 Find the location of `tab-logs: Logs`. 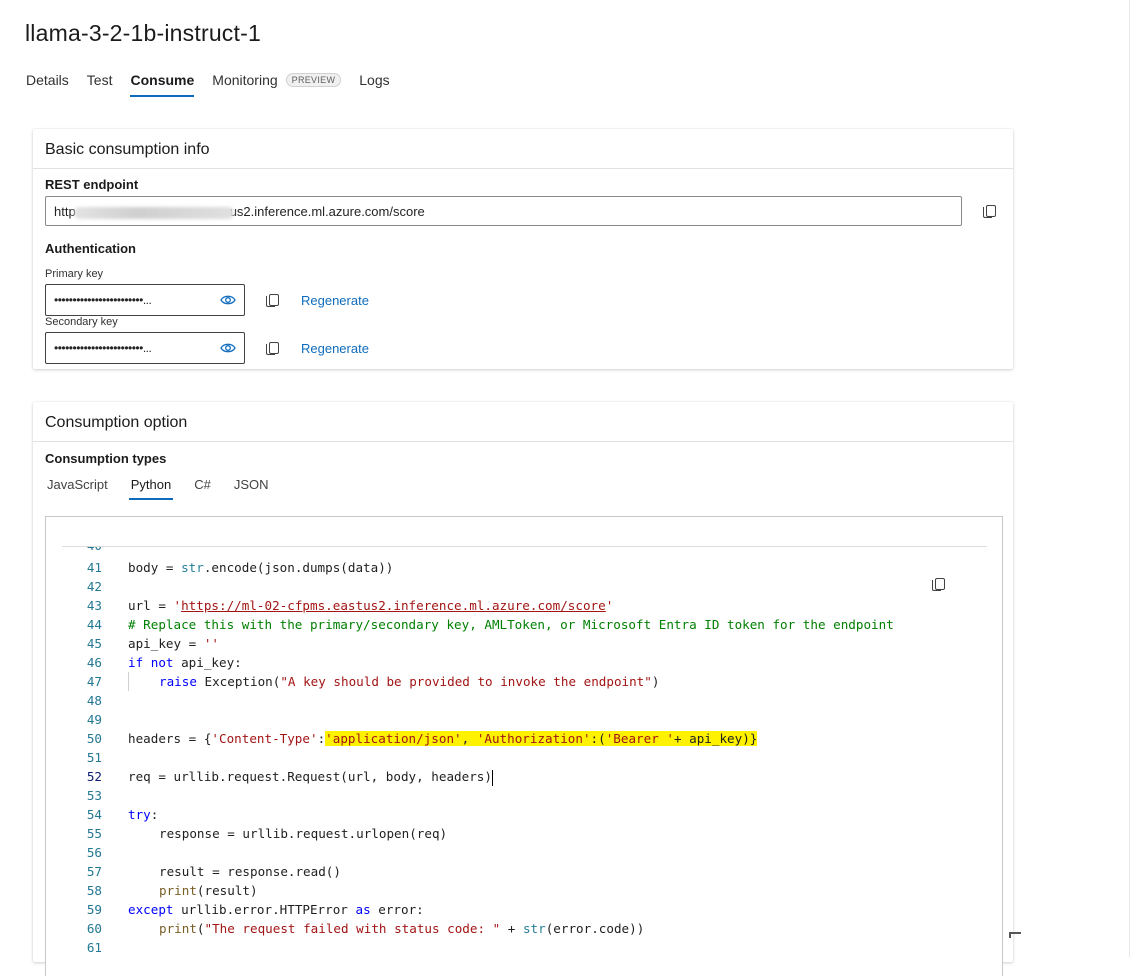

tab-logs: Logs is located at coordinates (374, 84).